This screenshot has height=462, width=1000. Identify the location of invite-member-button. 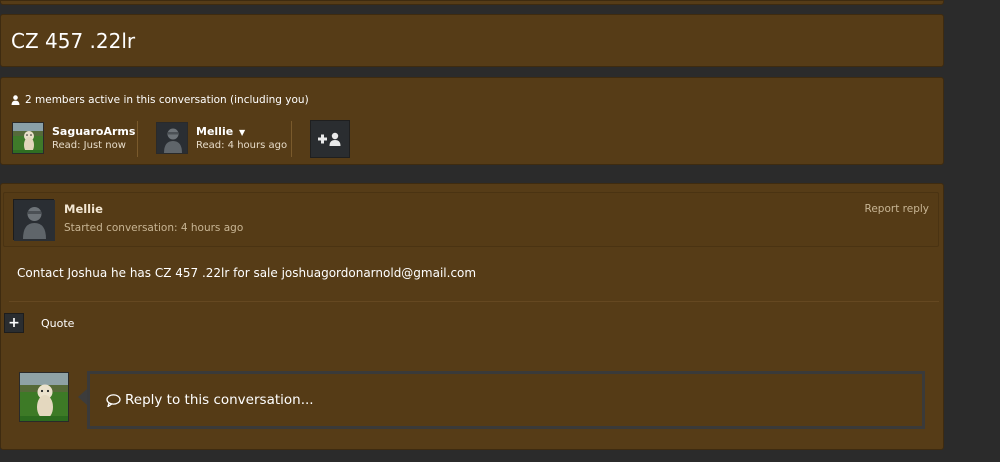
(330, 139).